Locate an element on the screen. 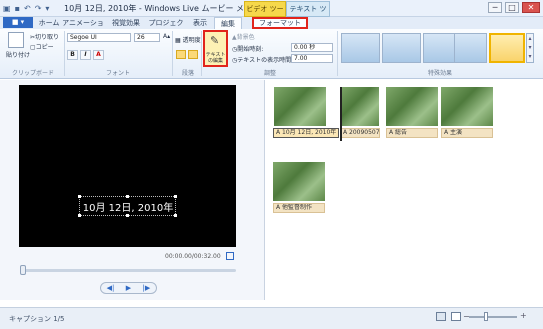  font-family-select: Segoe UI is located at coordinates (99, 37).